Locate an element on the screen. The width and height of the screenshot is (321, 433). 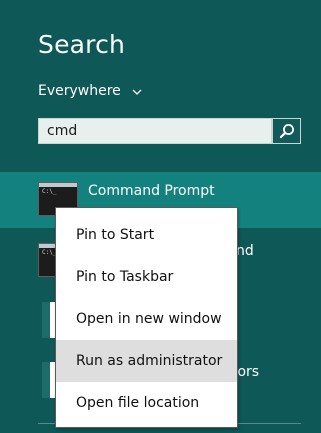
search-title: Search is located at coordinates (82, 44).